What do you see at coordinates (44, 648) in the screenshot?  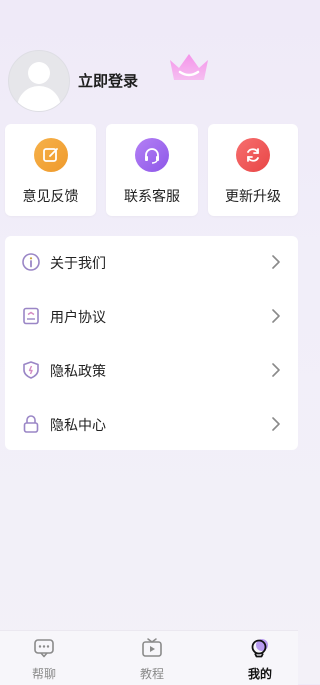 I see `chat-bubble-icon` at bounding box center [44, 648].